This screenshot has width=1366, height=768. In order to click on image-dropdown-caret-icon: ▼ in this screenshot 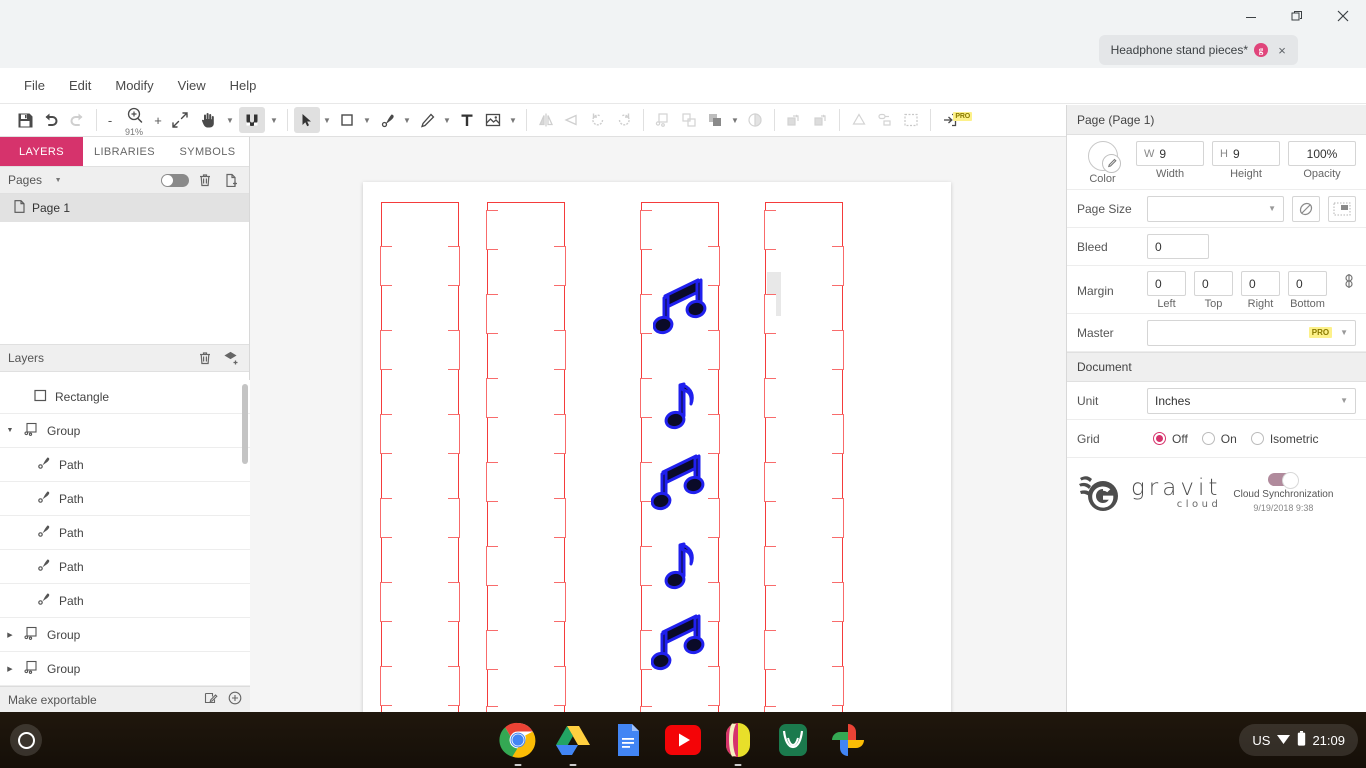, I will do `click(513, 120)`.